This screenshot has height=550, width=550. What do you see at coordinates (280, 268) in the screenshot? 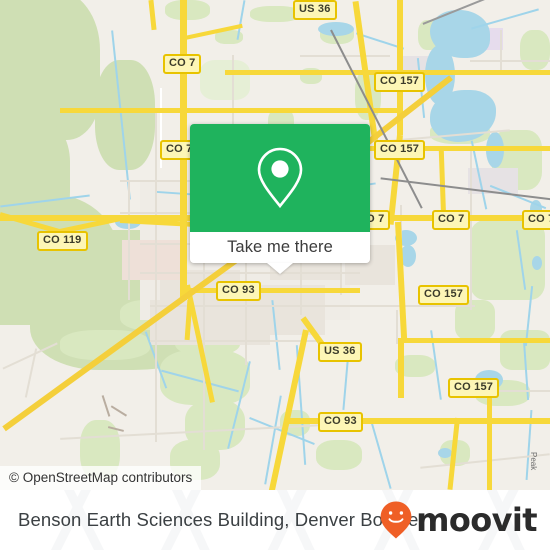
I see `card-pointer-tail` at bounding box center [280, 268].